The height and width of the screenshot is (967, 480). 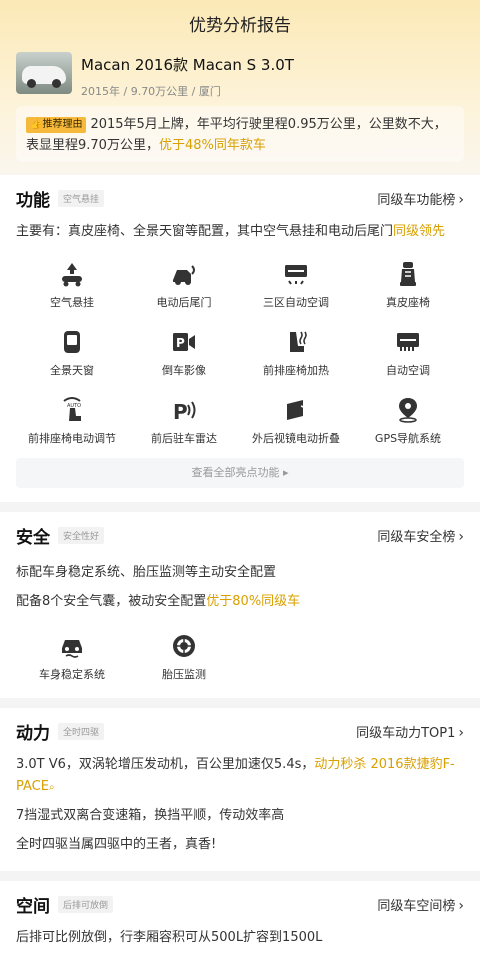 What do you see at coordinates (420, 535) in the screenshot?
I see `safety-rank-link: 同级车安全榜 ›` at bounding box center [420, 535].